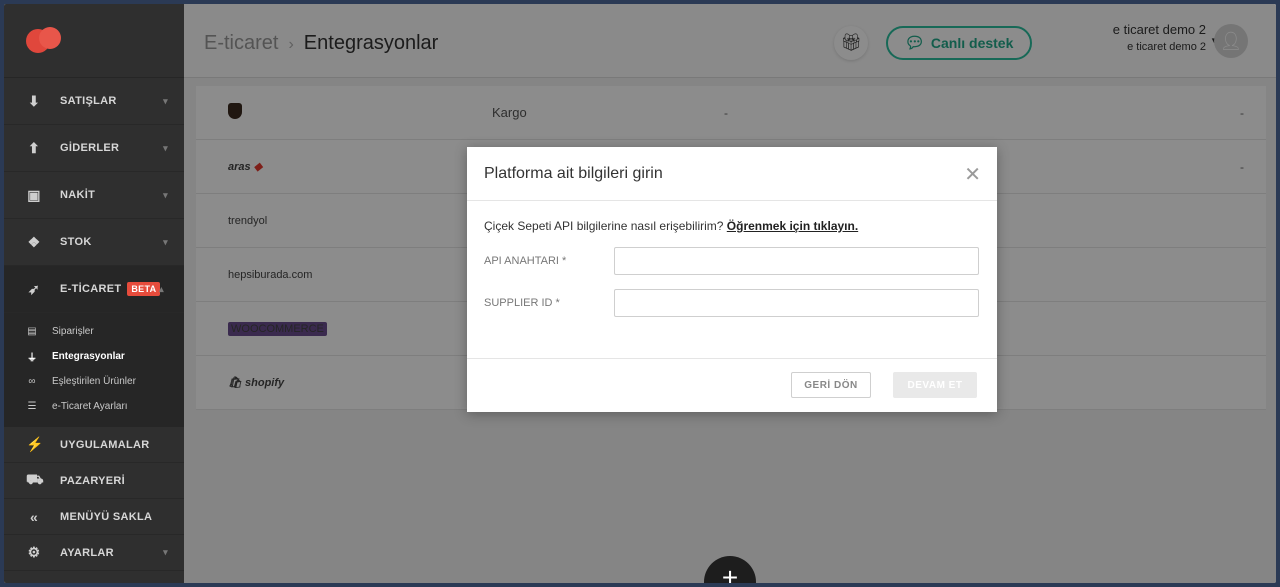 This screenshot has width=1280, height=587. I want to click on back-button: GERİ DÖN, so click(831, 385).